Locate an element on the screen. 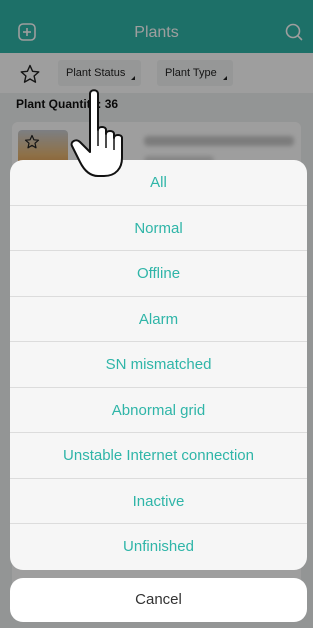 The width and height of the screenshot is (320, 628). status-option-abnormal-grid: Abnormal grid is located at coordinates (158, 410).